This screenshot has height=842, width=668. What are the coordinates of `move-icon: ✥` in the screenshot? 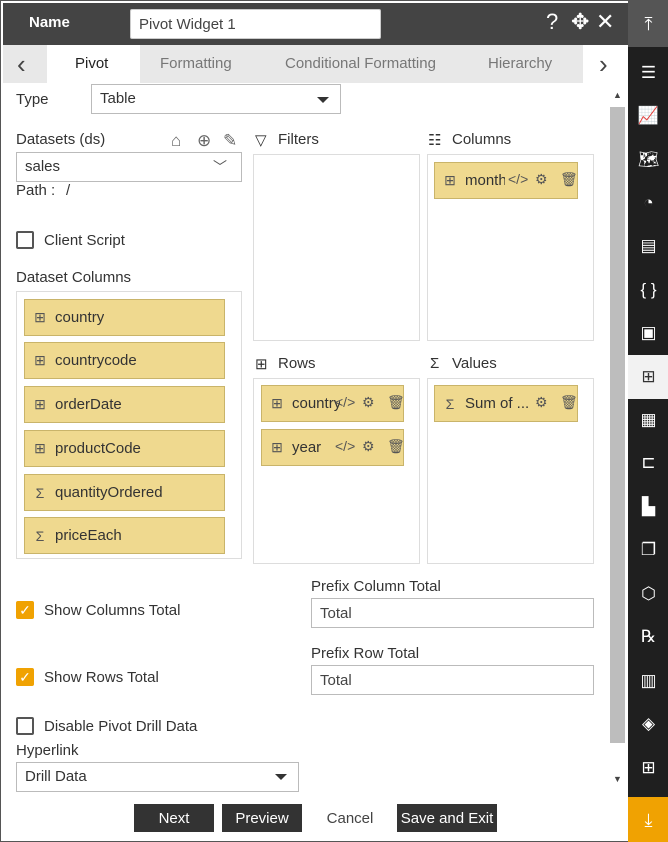 It's located at (580, 22).